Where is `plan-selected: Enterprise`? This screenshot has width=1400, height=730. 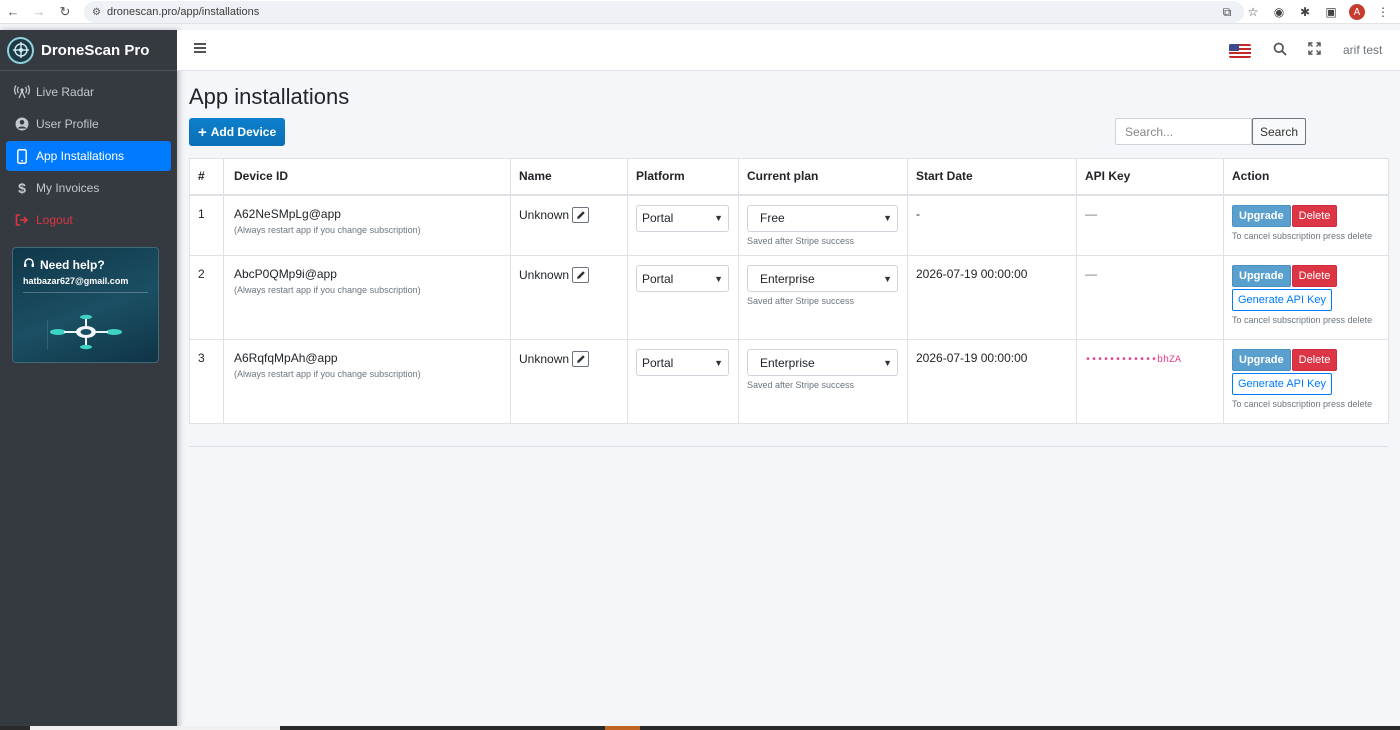 plan-selected: Enterprise is located at coordinates (787, 278).